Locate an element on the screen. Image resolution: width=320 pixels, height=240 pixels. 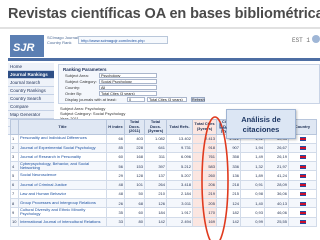
callout-line-2: citaciones is located at coordinates (261, 129).